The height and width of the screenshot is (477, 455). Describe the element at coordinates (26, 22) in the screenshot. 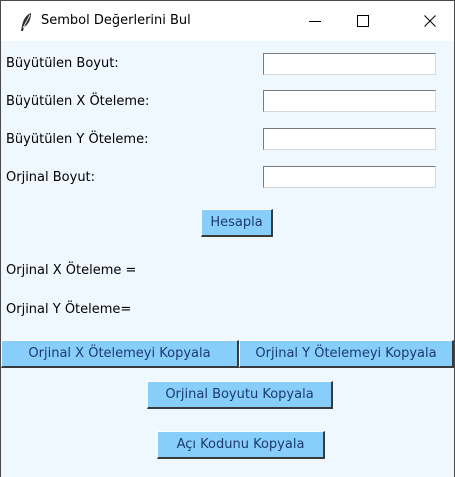

I see `feather-icon` at that location.